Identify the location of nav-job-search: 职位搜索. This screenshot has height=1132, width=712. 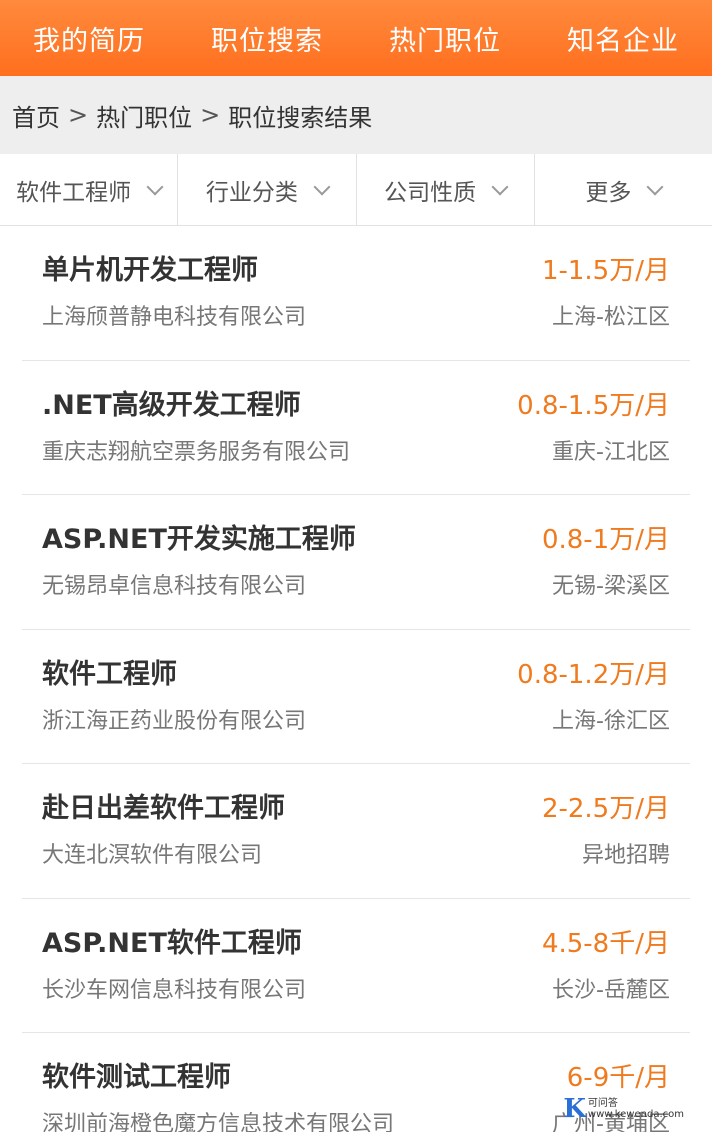
(267, 38).